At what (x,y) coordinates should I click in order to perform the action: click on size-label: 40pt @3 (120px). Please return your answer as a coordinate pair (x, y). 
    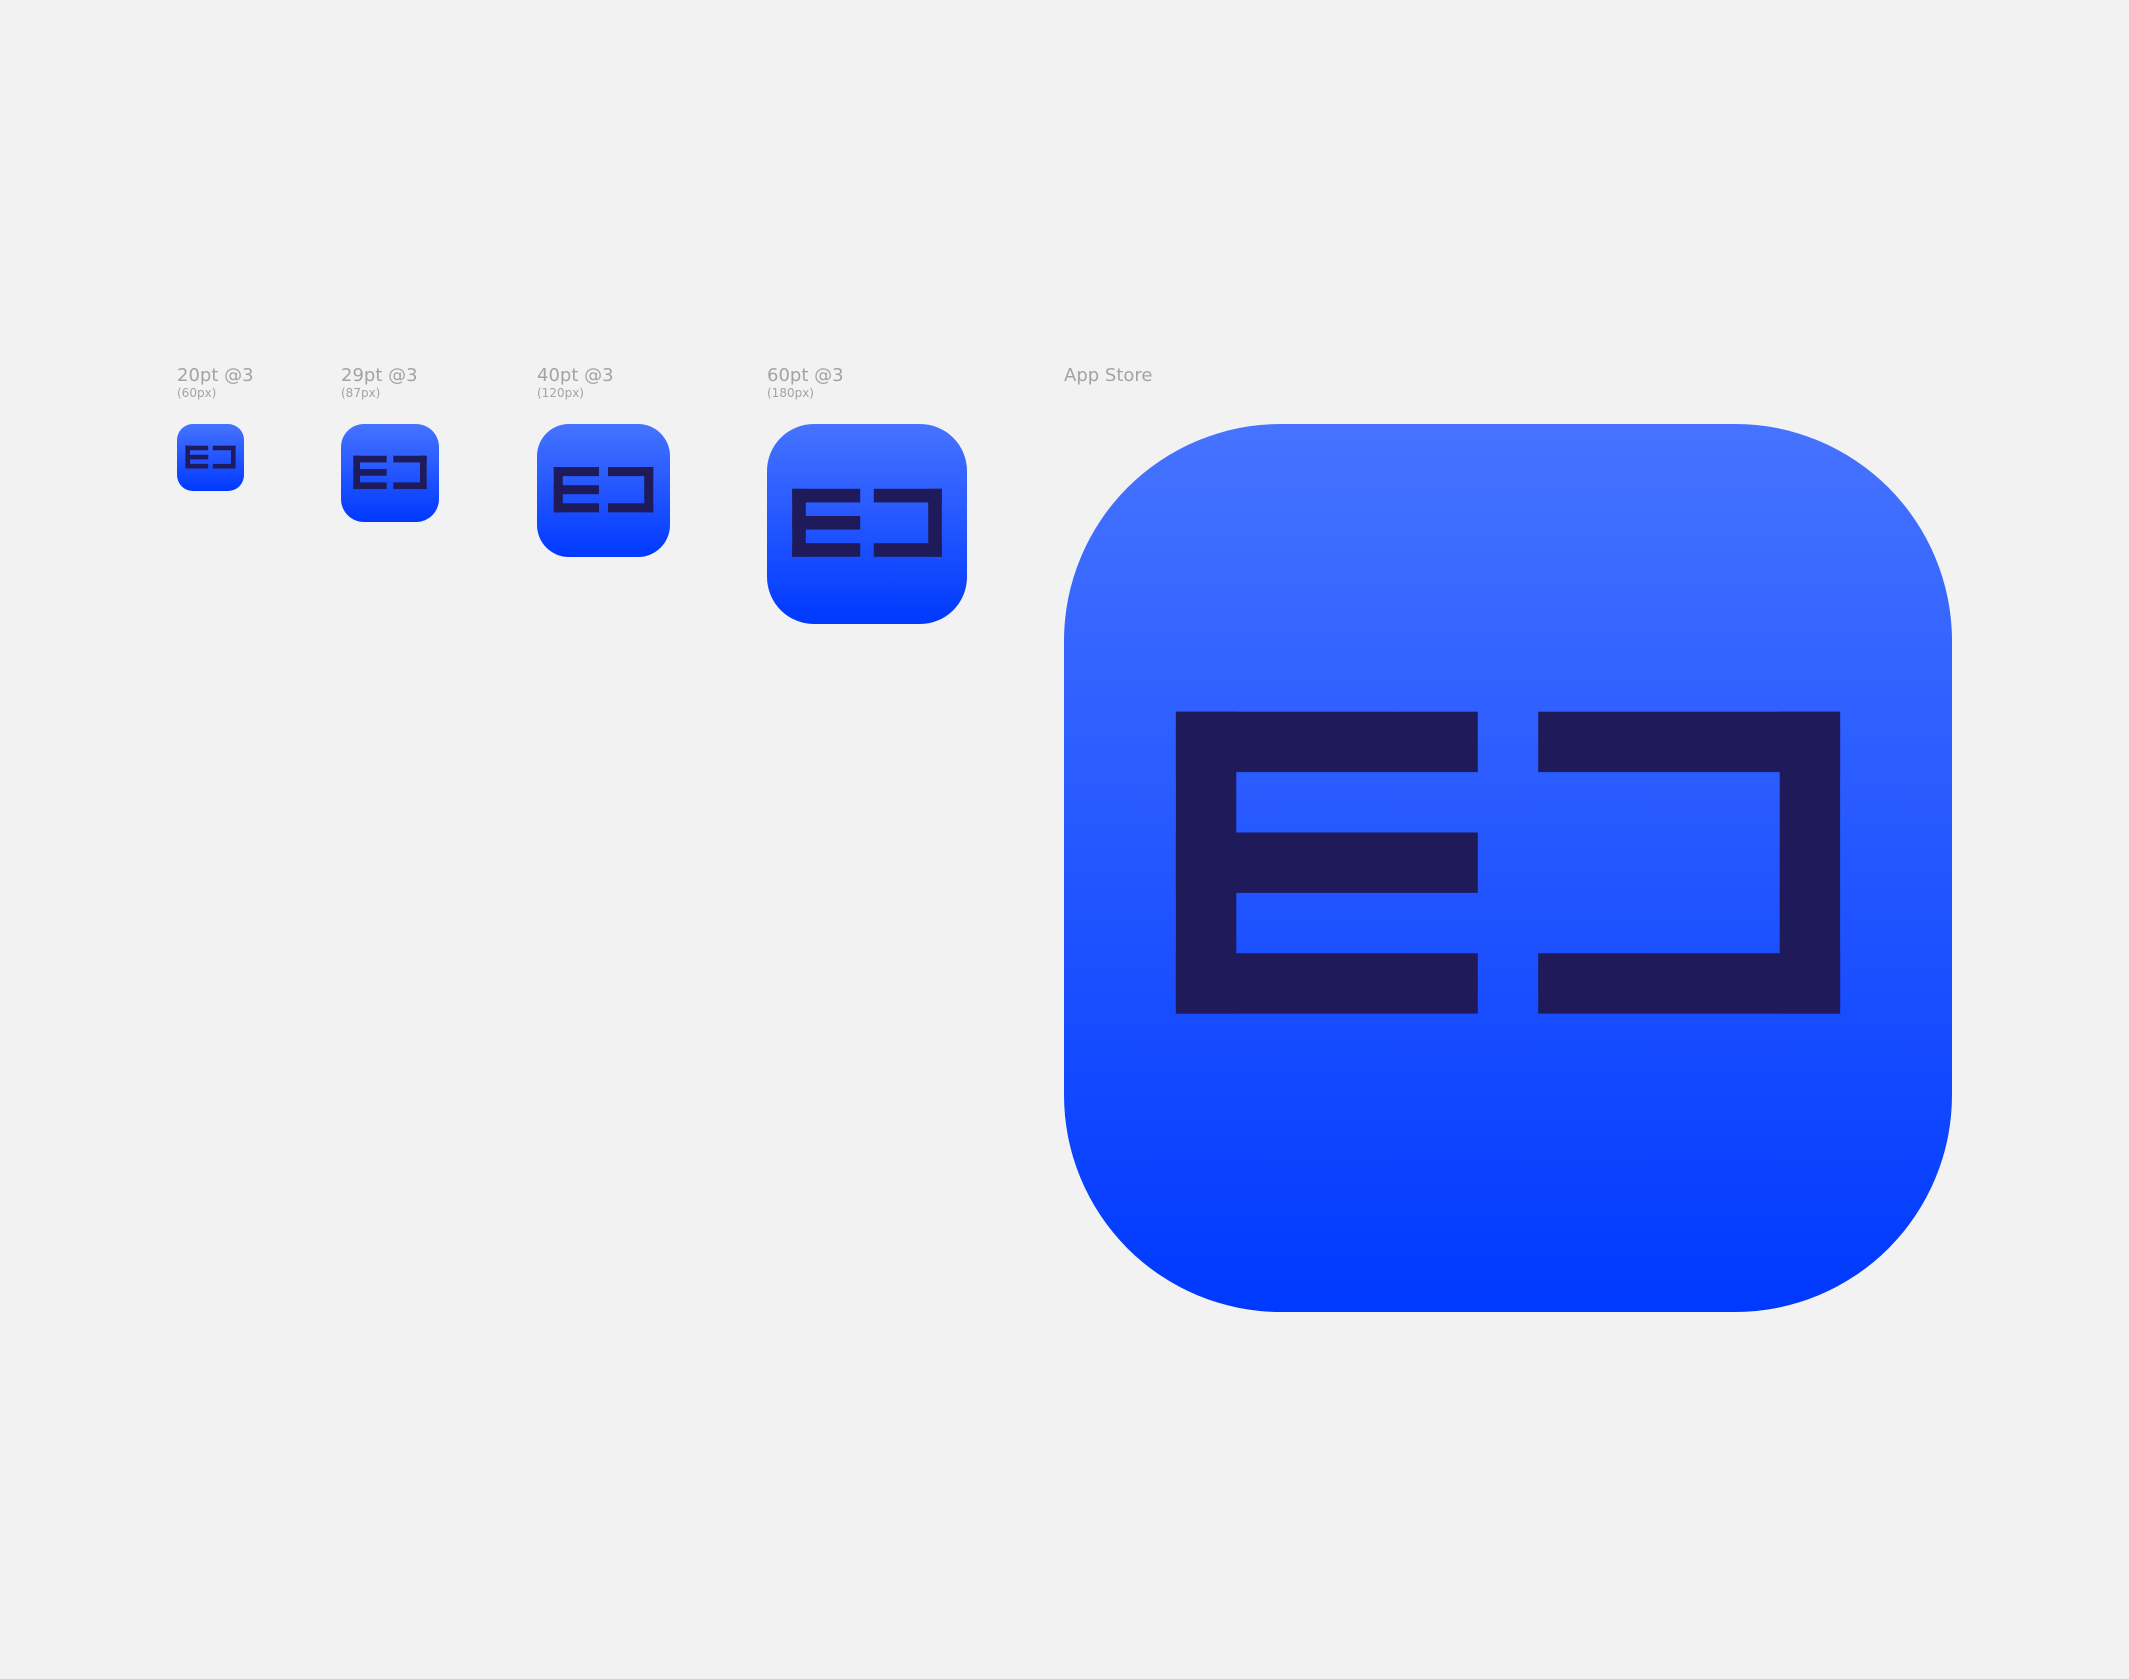
    Looking at the image, I should click on (575, 382).